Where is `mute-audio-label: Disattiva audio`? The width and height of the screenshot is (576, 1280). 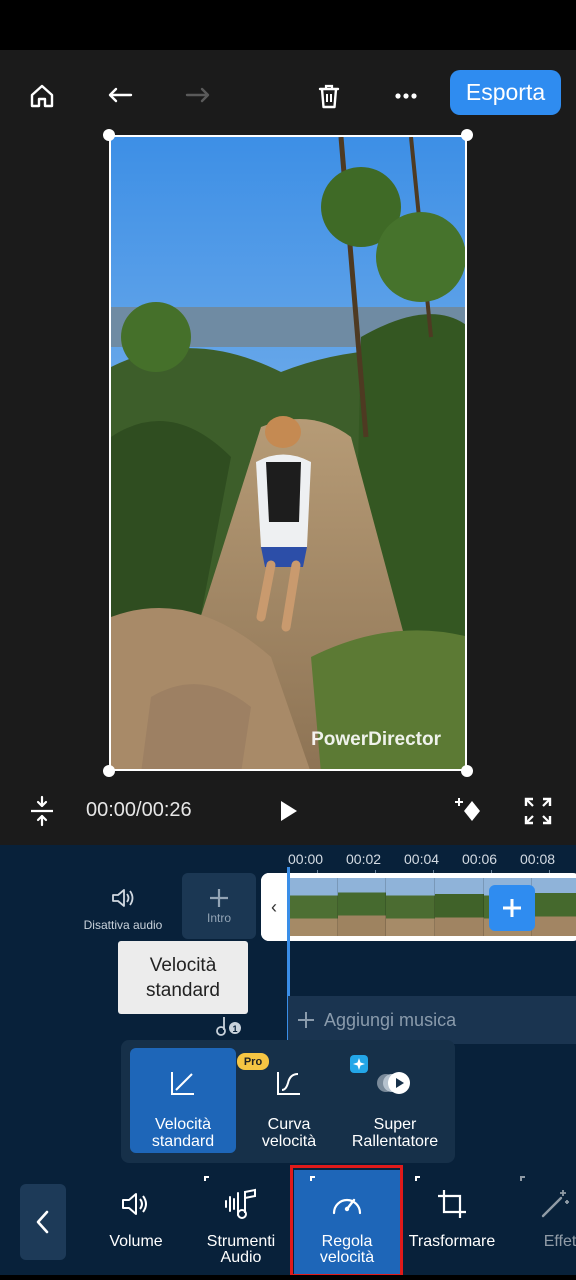 mute-audio-label: Disattiva audio is located at coordinates (123, 925).